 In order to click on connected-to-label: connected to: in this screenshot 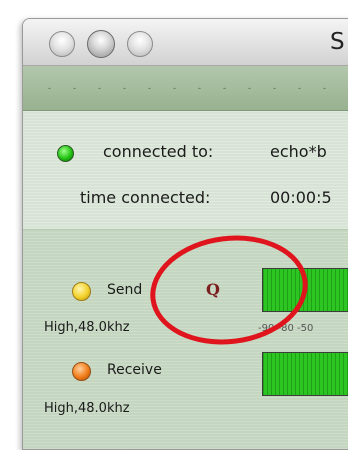, I will do `click(158, 151)`.